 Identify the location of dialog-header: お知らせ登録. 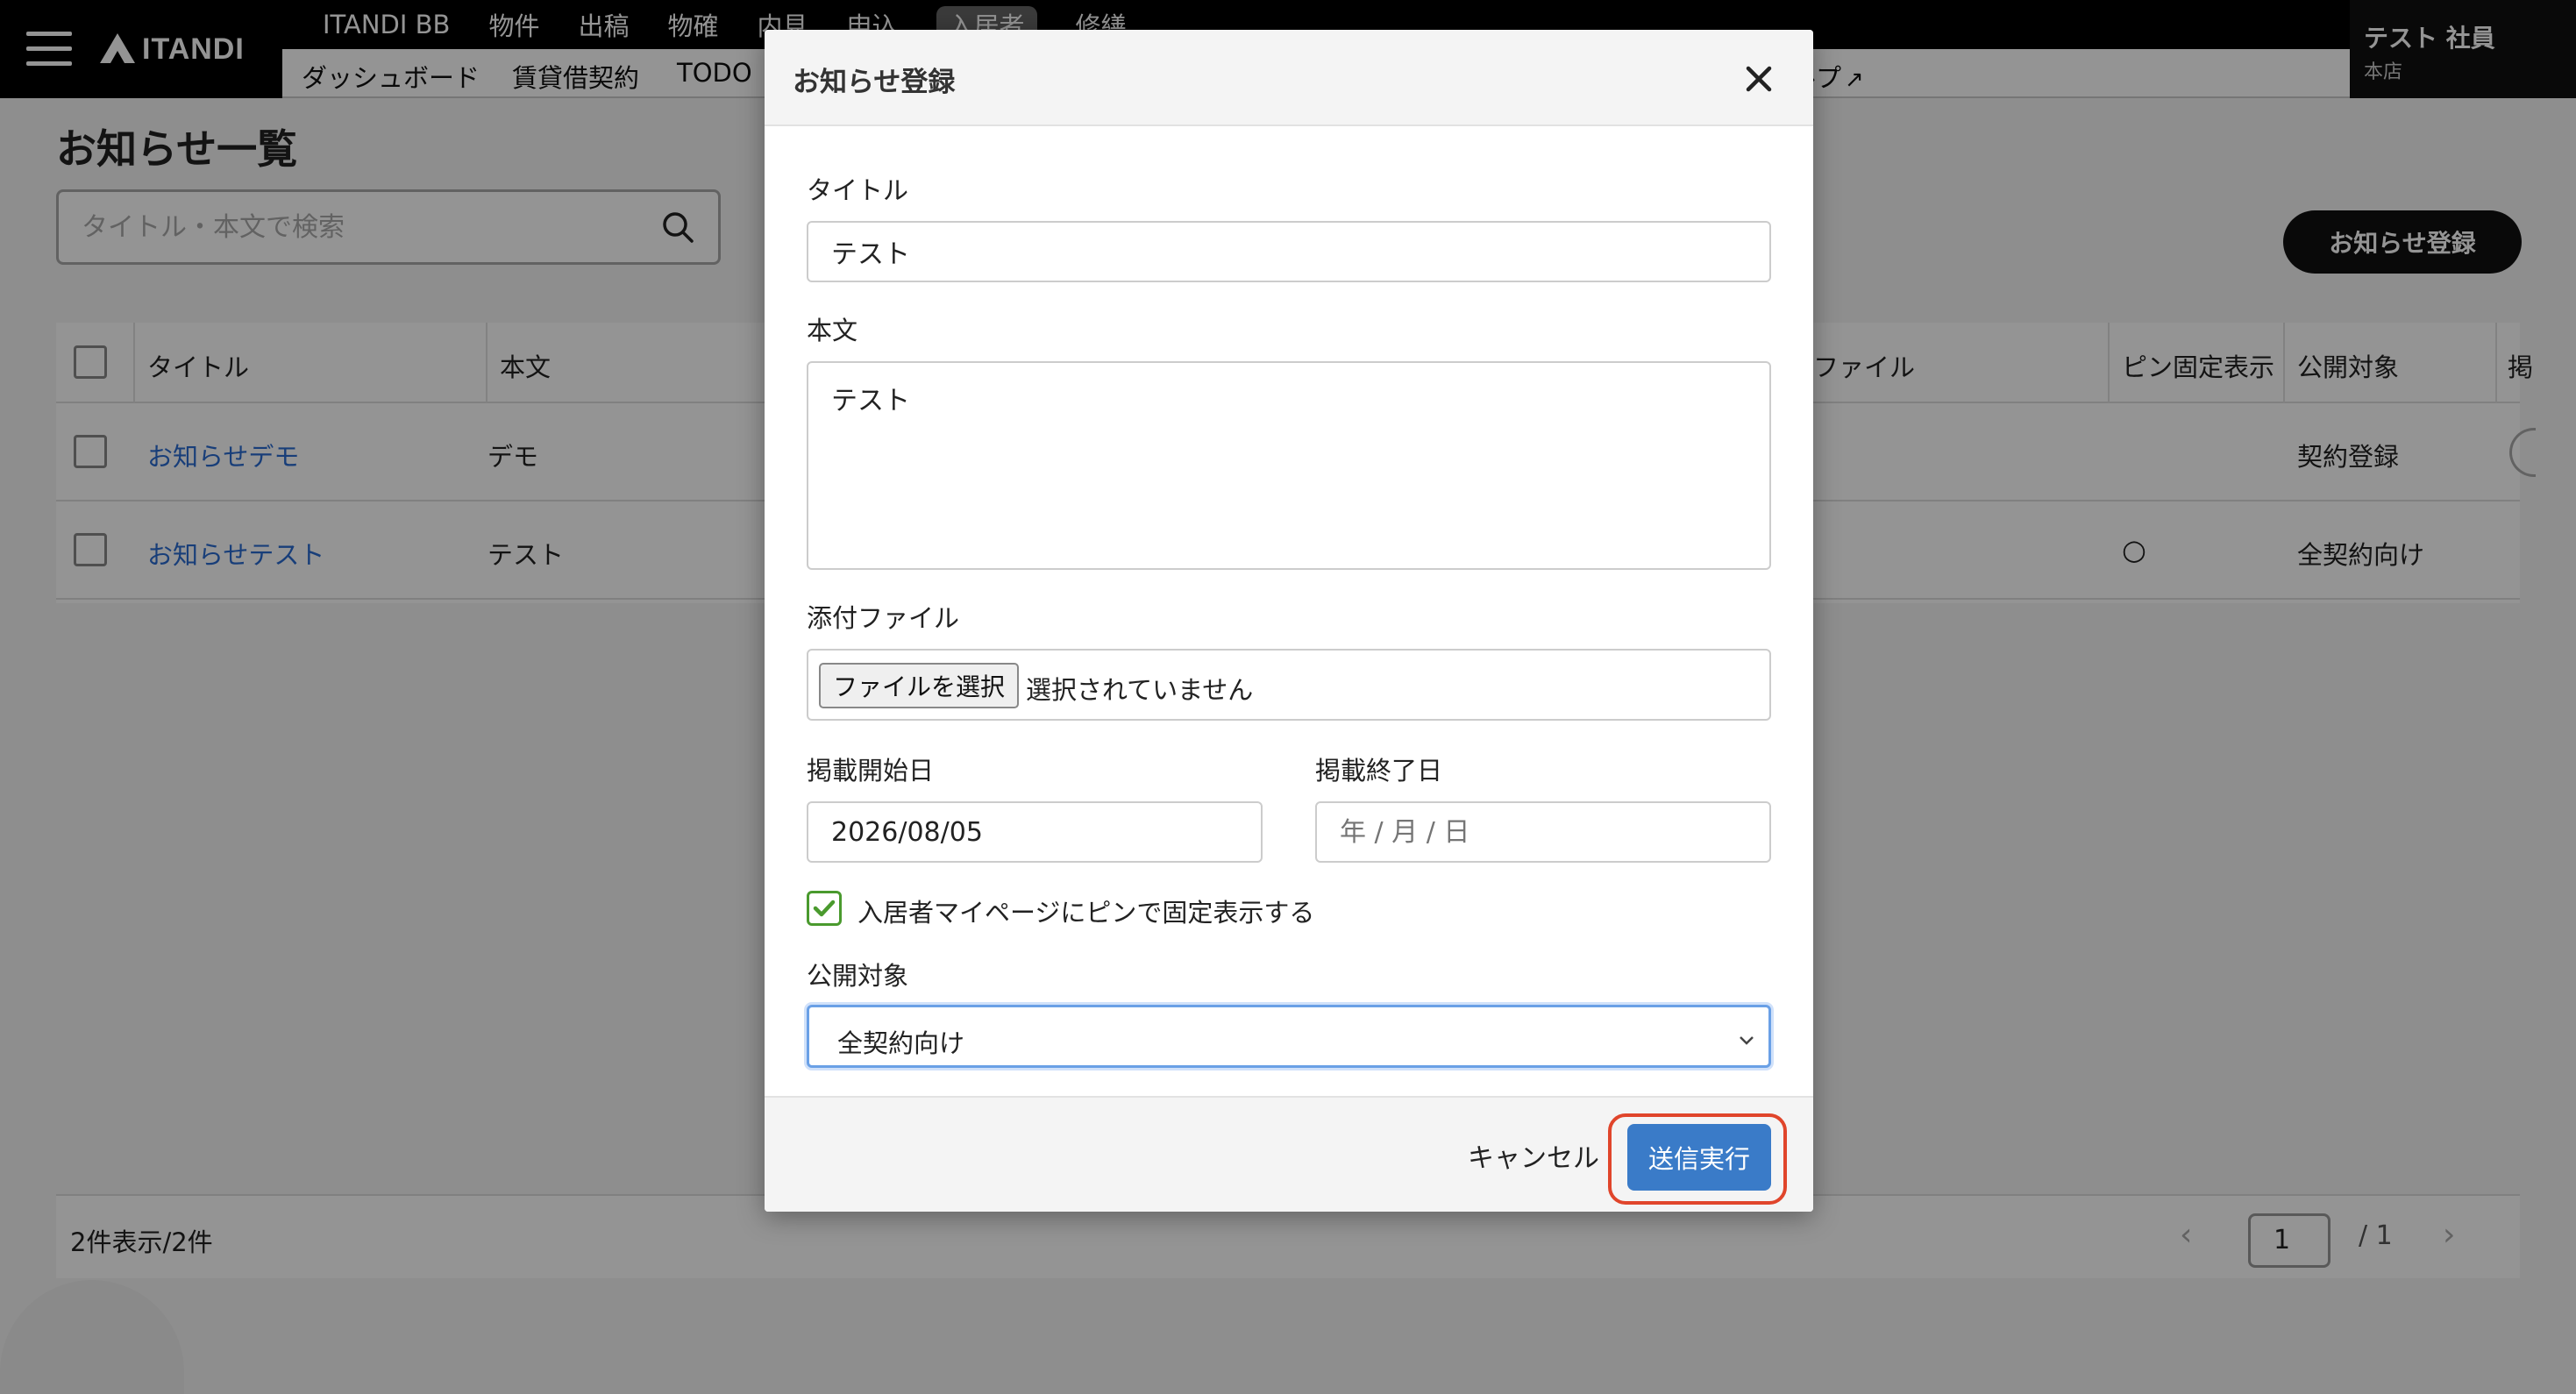
(1289, 78).